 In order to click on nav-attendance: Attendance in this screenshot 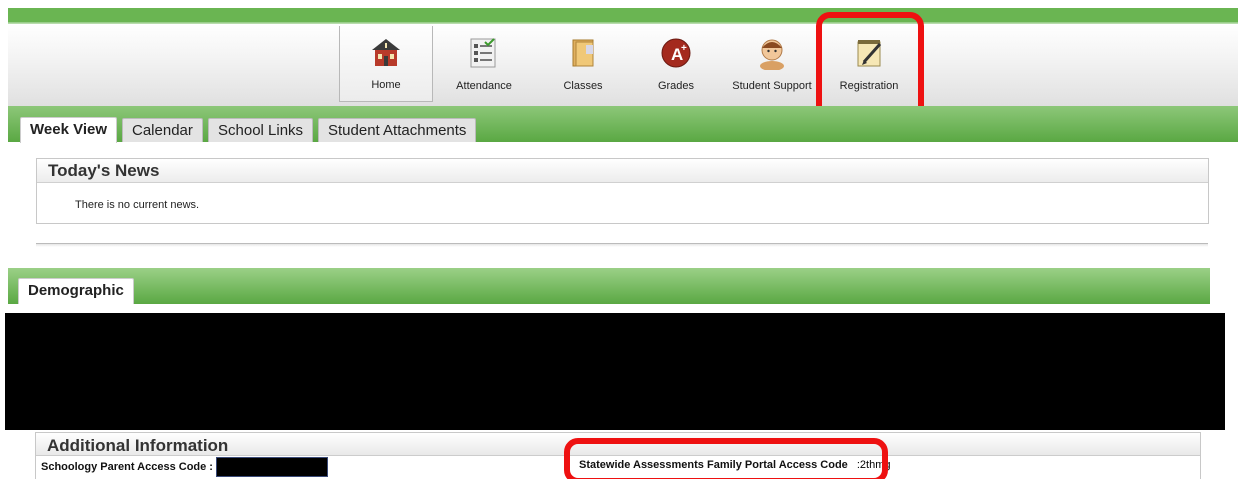, I will do `click(484, 64)`.